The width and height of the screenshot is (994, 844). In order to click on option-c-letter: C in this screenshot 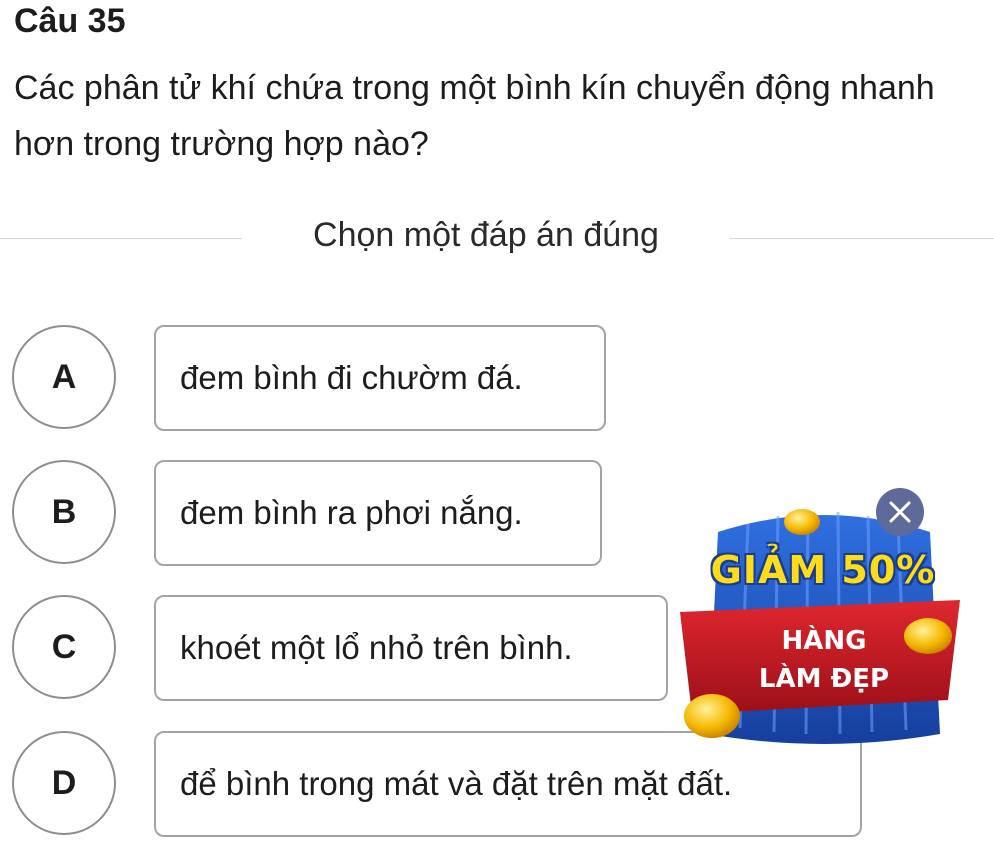, I will do `click(64, 646)`.